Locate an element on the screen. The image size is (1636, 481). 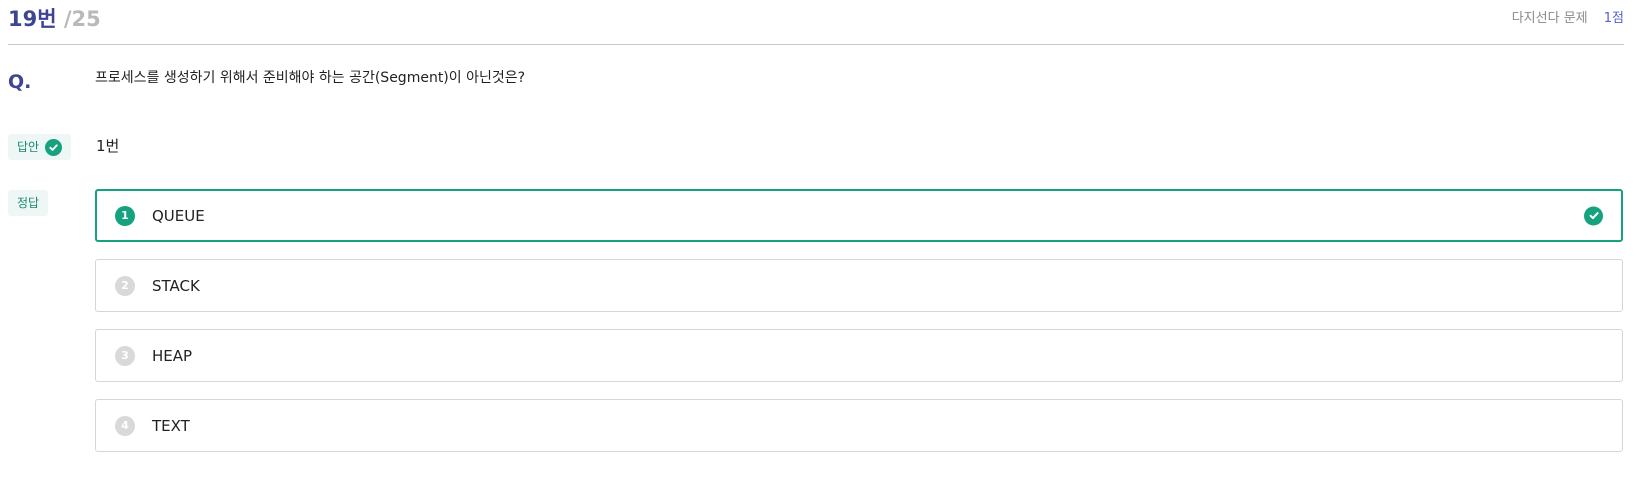
option-2: 2 STACK is located at coordinates (859, 285).